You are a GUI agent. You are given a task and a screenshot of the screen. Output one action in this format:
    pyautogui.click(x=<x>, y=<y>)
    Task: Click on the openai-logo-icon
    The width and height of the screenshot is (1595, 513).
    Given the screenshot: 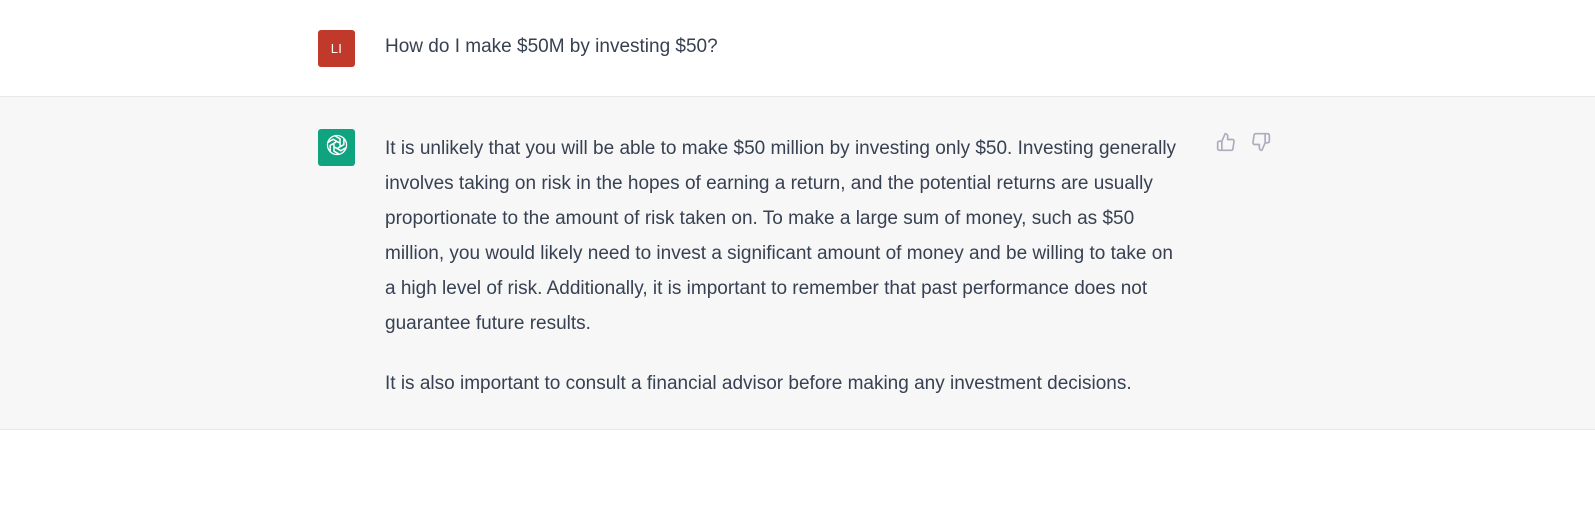 What is the action you would take?
    pyautogui.click(x=337, y=147)
    